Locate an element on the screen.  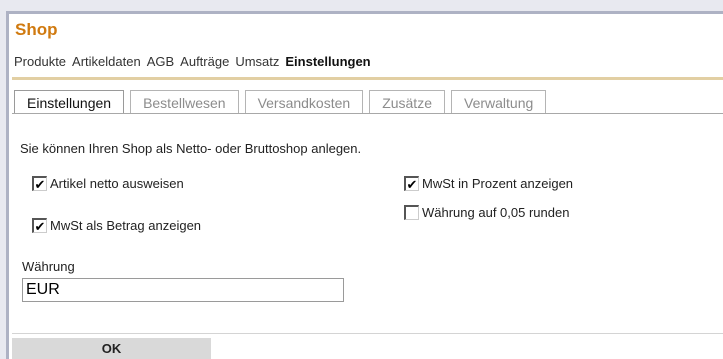
tab-baseline is located at coordinates (367, 113).